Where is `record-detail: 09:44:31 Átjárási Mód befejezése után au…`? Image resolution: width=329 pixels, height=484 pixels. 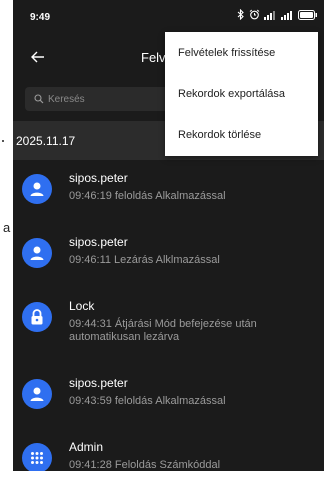 record-detail: 09:44:31 Átjárási Mód befejezése után au… is located at coordinates (163, 330).